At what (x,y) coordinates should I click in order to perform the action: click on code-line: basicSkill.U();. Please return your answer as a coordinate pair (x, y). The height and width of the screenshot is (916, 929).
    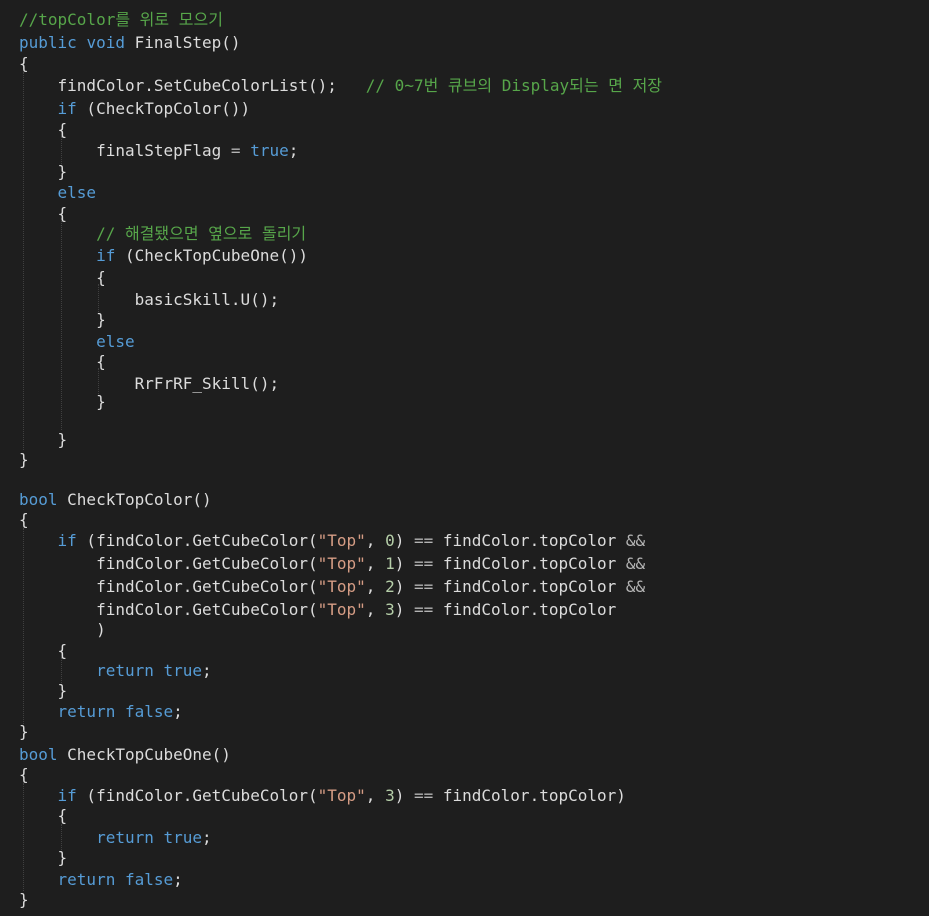
    Looking at the image, I should click on (149, 300).